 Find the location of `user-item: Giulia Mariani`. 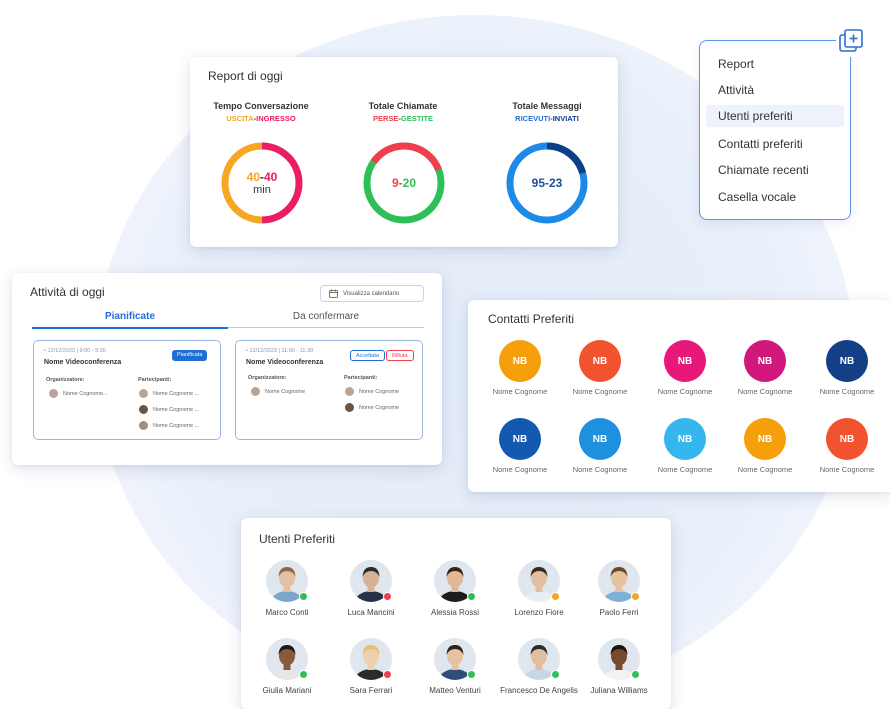

user-item: Giulia Mariani is located at coordinates (287, 666).